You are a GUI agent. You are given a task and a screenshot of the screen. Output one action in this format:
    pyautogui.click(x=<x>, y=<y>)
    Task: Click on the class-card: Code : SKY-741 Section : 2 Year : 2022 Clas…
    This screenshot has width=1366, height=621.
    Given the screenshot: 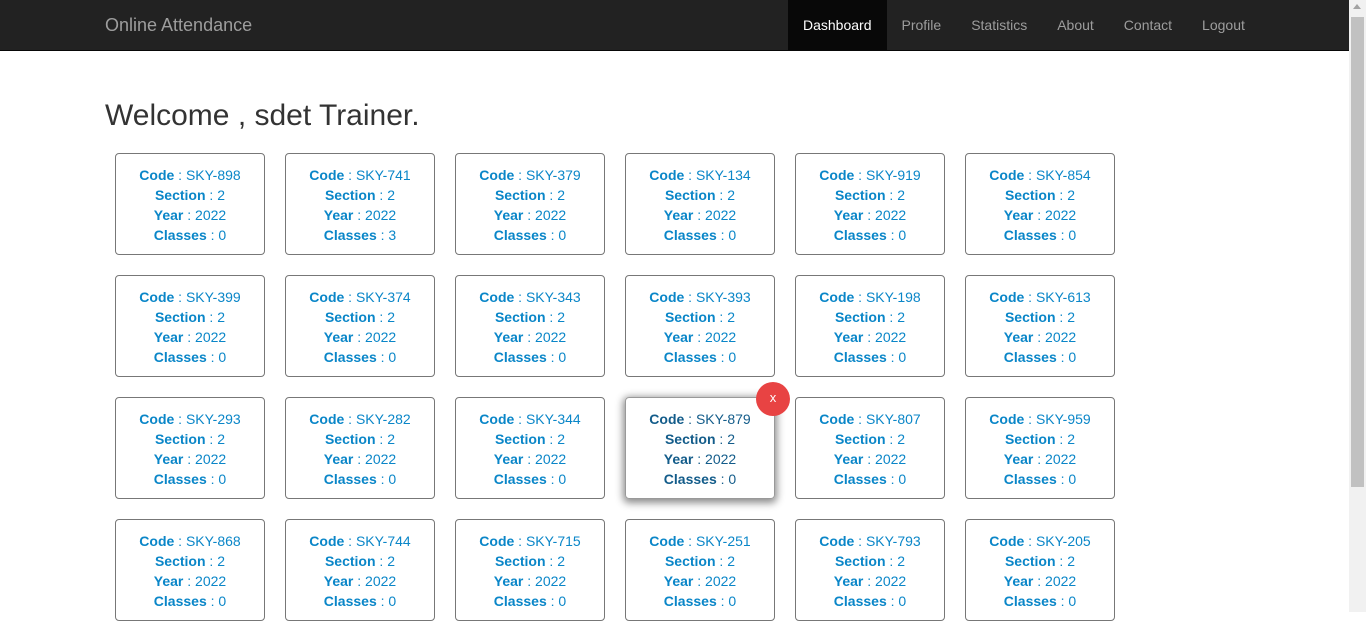 What is the action you would take?
    pyautogui.click(x=360, y=204)
    